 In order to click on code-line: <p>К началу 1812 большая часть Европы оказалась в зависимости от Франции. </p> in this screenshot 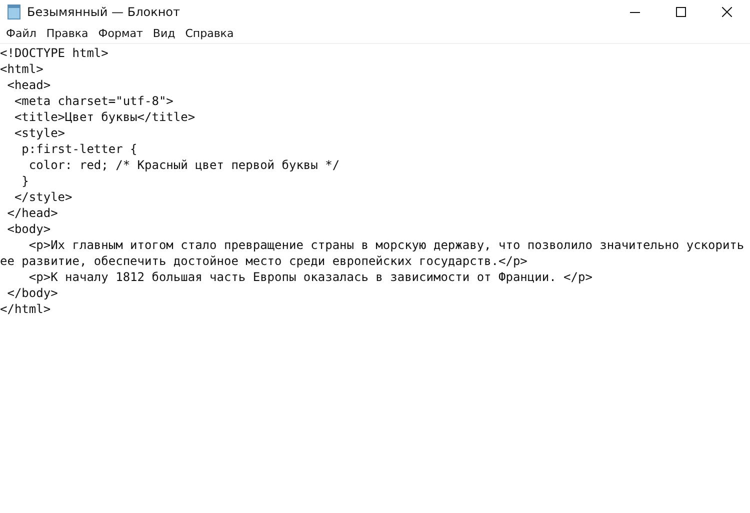, I will do `click(311, 277)`.